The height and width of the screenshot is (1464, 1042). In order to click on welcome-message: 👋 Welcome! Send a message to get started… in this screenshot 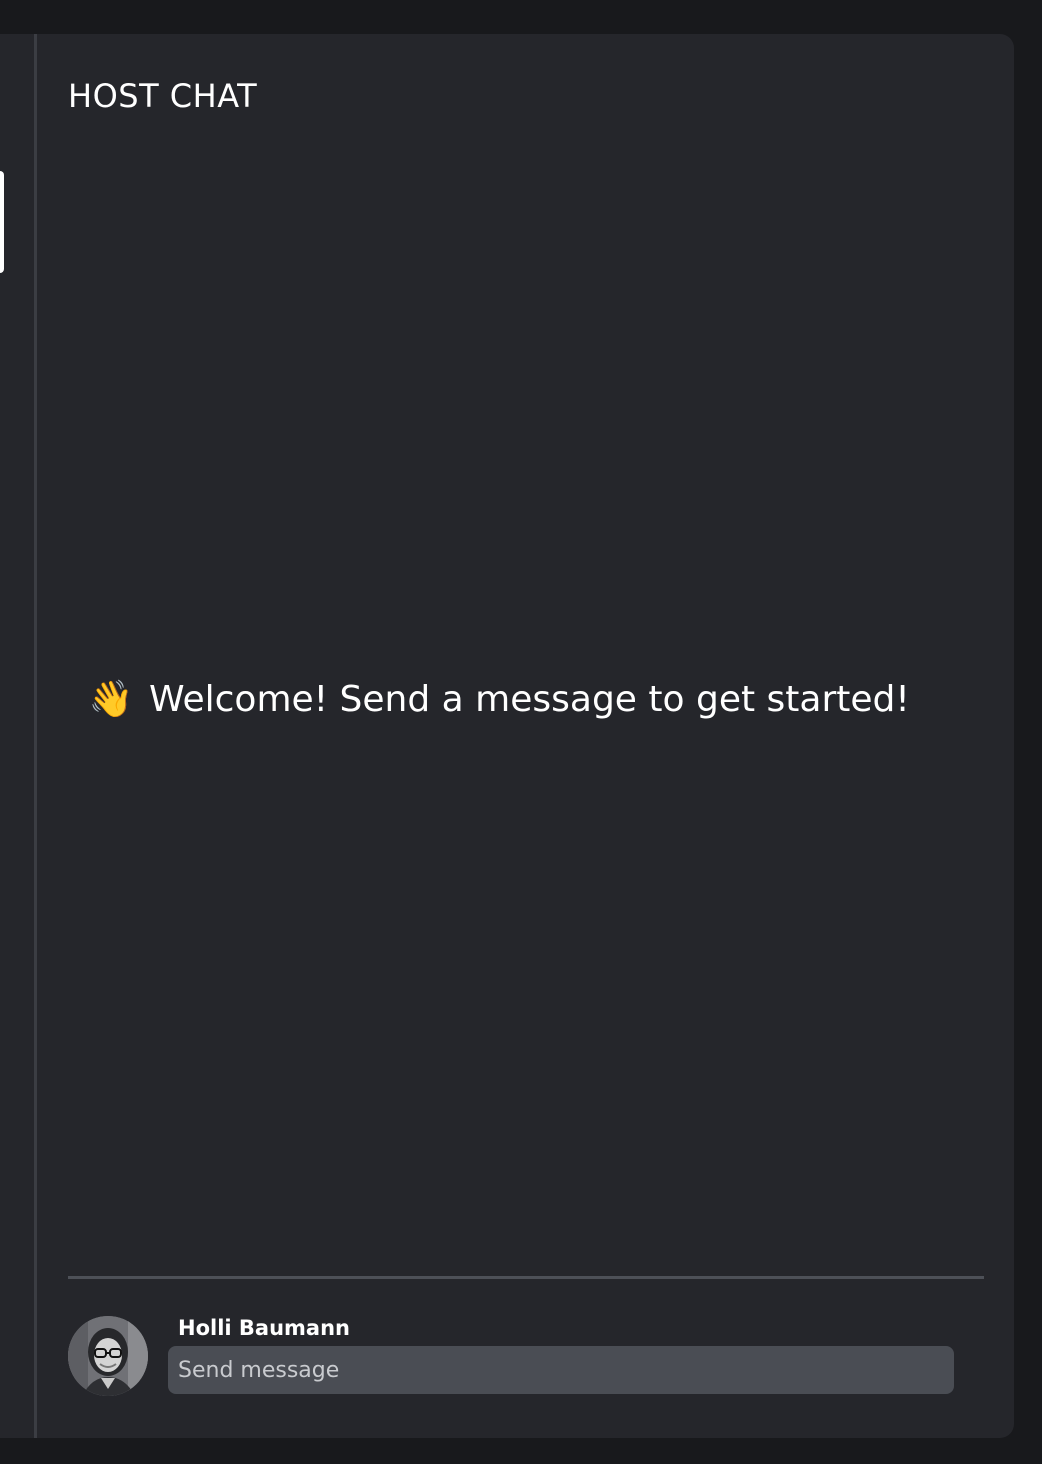, I will do `click(499, 700)`.